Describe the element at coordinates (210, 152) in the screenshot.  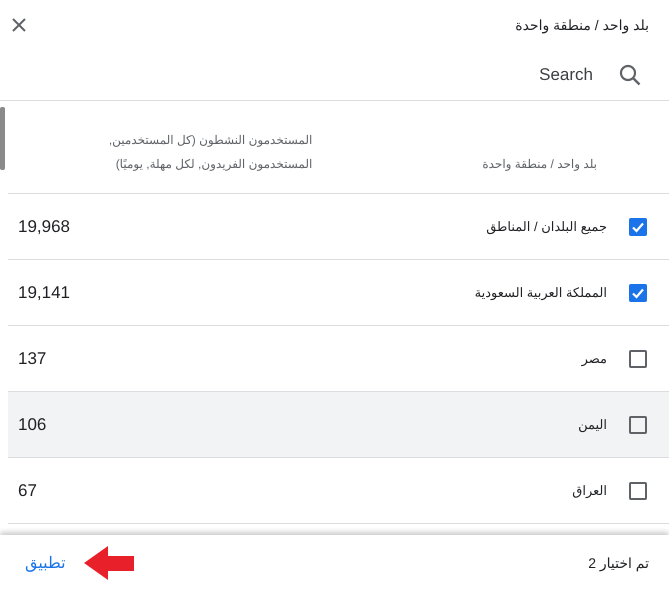
I see `column-header: المستخدمون النشطون (كل المستخدمين, المستخدمون الفريدون, لكل مهلة, يوميًا)` at that location.